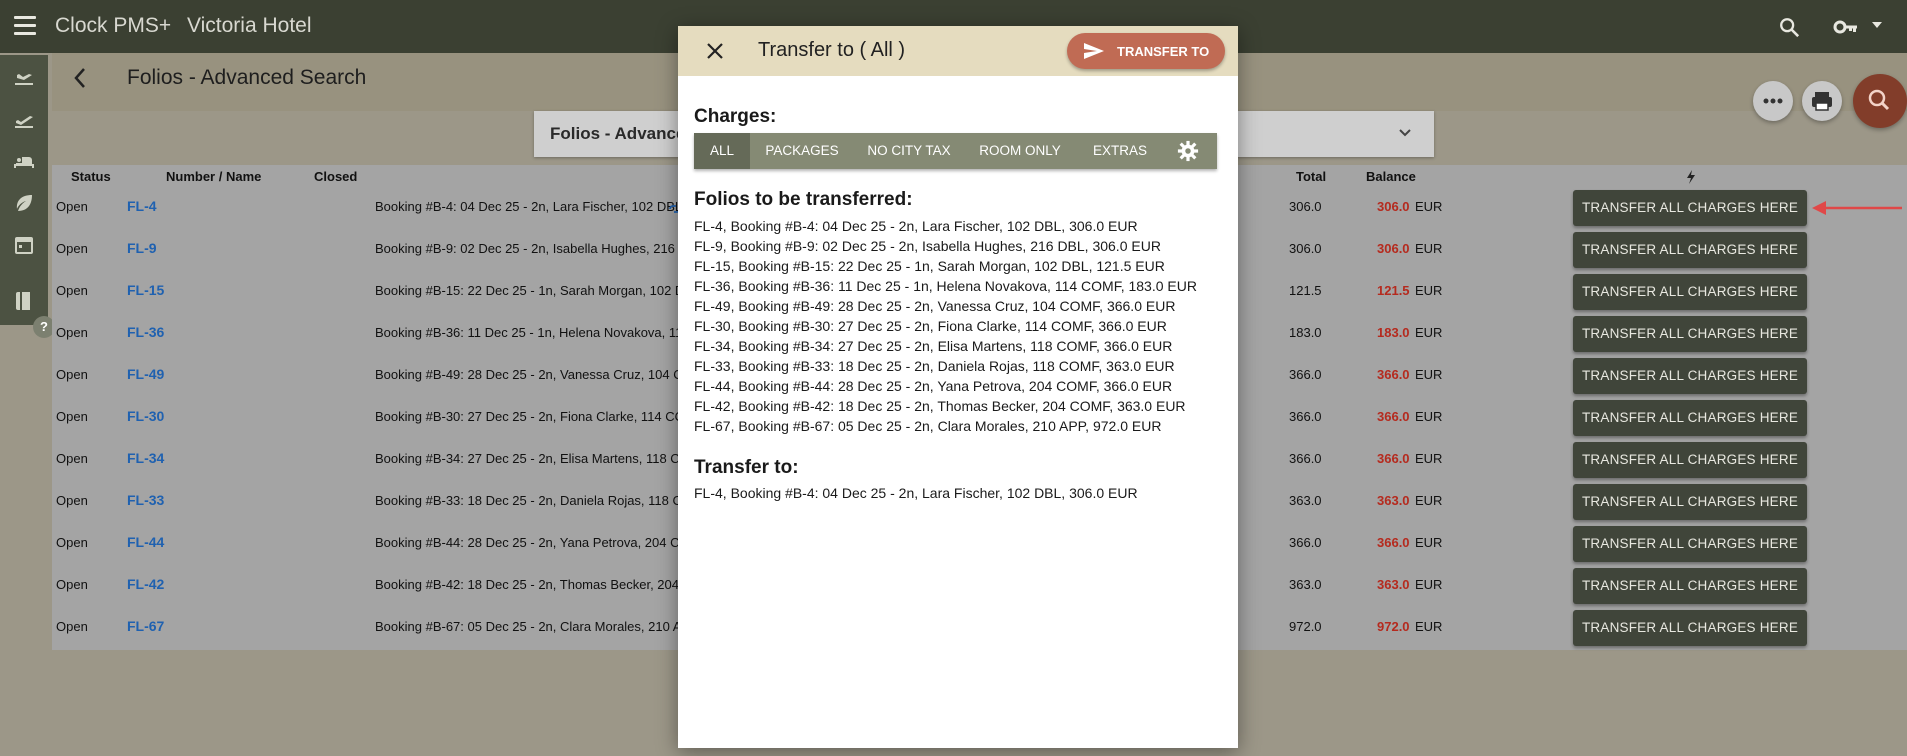 This screenshot has height=756, width=1907. What do you see at coordinates (214, 176) in the screenshot?
I see `header-number-name: Number / Name` at bounding box center [214, 176].